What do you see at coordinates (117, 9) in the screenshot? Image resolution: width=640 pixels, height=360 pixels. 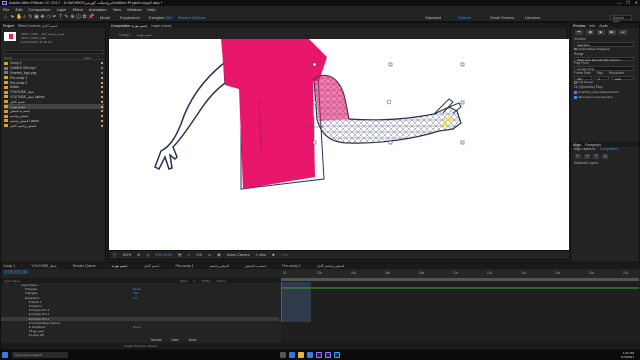 I see `menu-view: View` at bounding box center [117, 9].